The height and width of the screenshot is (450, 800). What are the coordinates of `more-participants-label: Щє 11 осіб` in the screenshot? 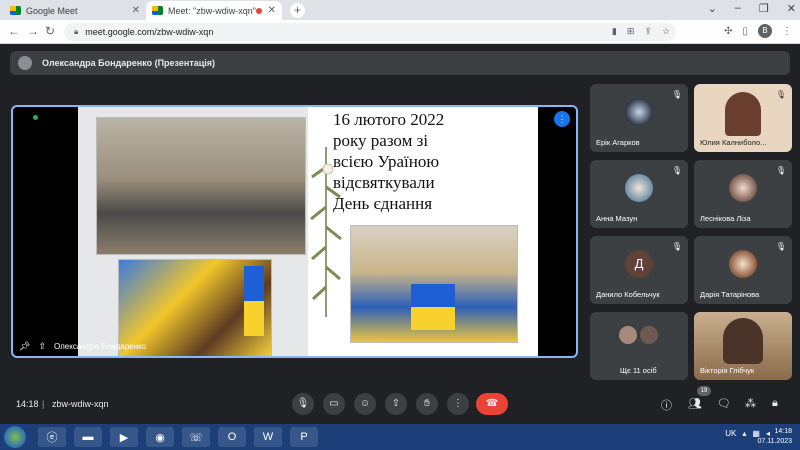 It's located at (638, 370).